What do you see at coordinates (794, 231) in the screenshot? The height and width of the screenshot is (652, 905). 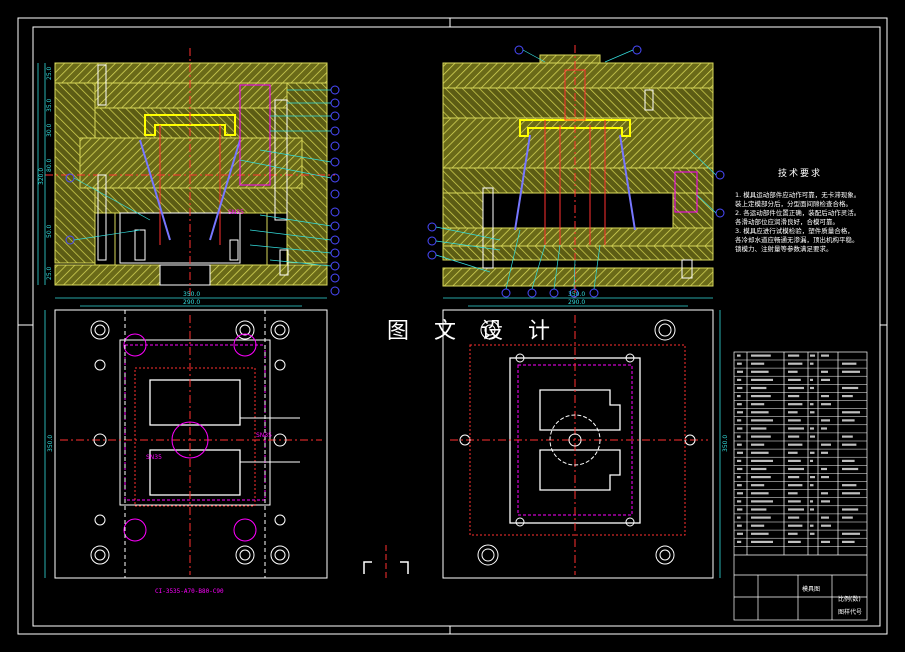 I see `tech-note-line: 3. 模具应进行试模检验，塑件质量合格，` at bounding box center [794, 231].